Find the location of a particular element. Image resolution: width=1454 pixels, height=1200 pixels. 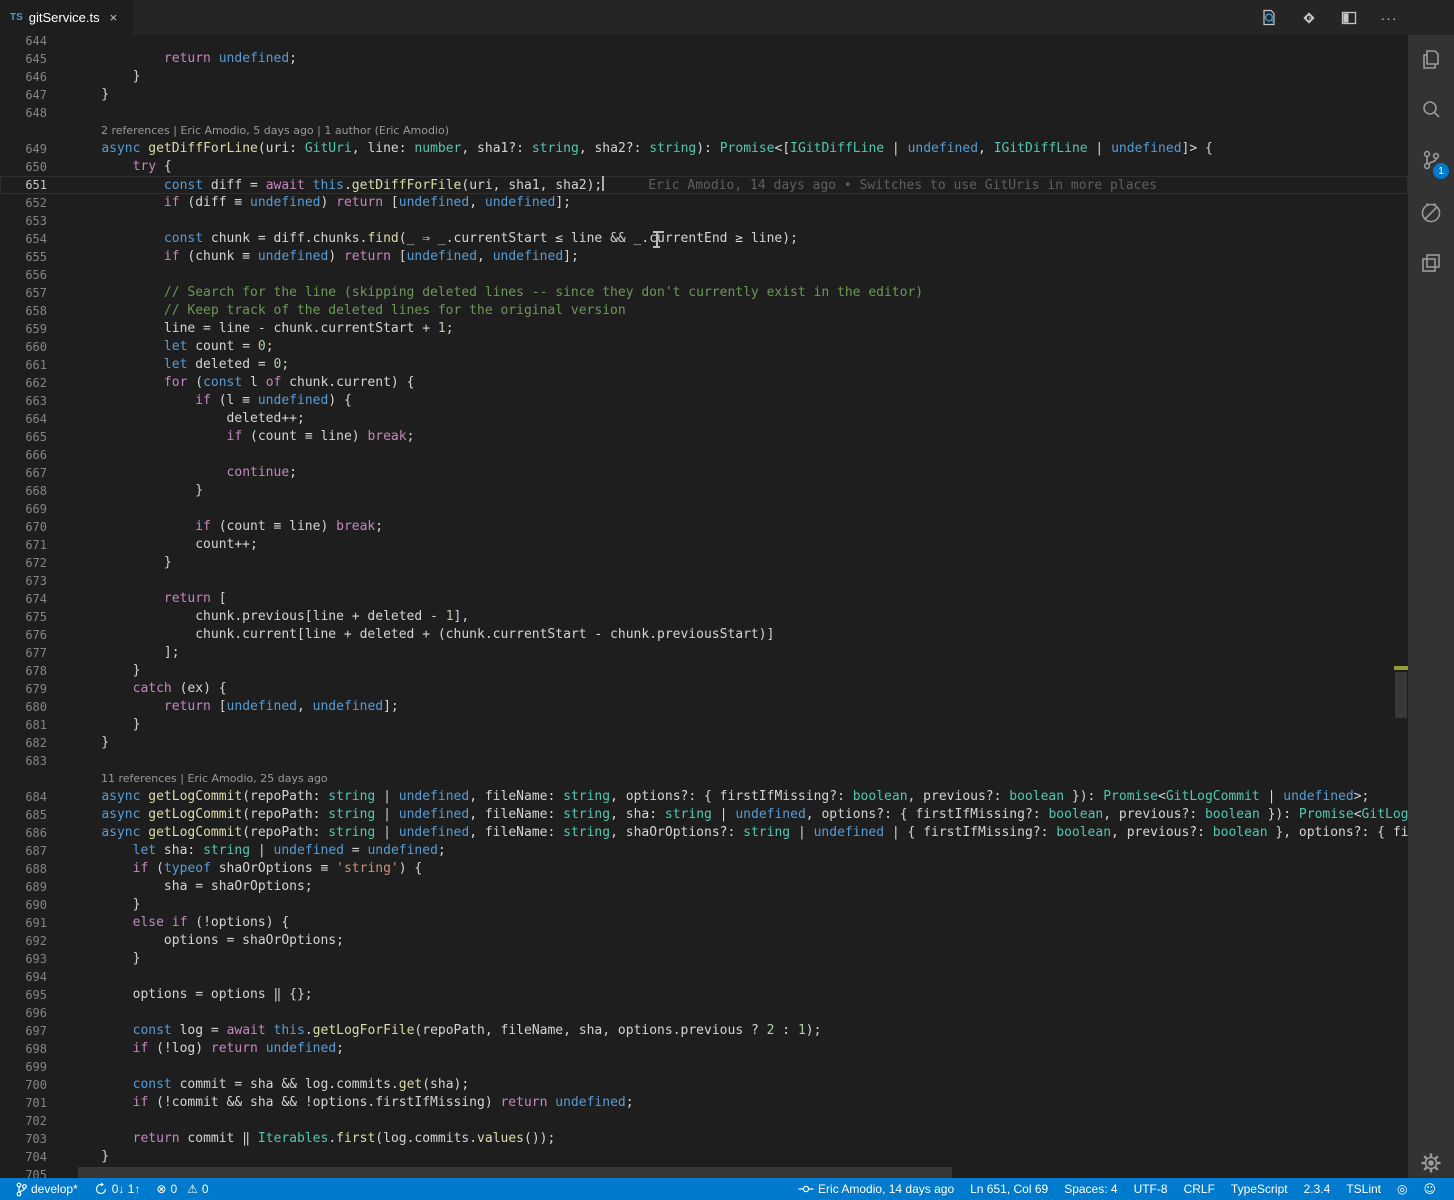

eol-item: CRLF is located at coordinates (1199, 1189).